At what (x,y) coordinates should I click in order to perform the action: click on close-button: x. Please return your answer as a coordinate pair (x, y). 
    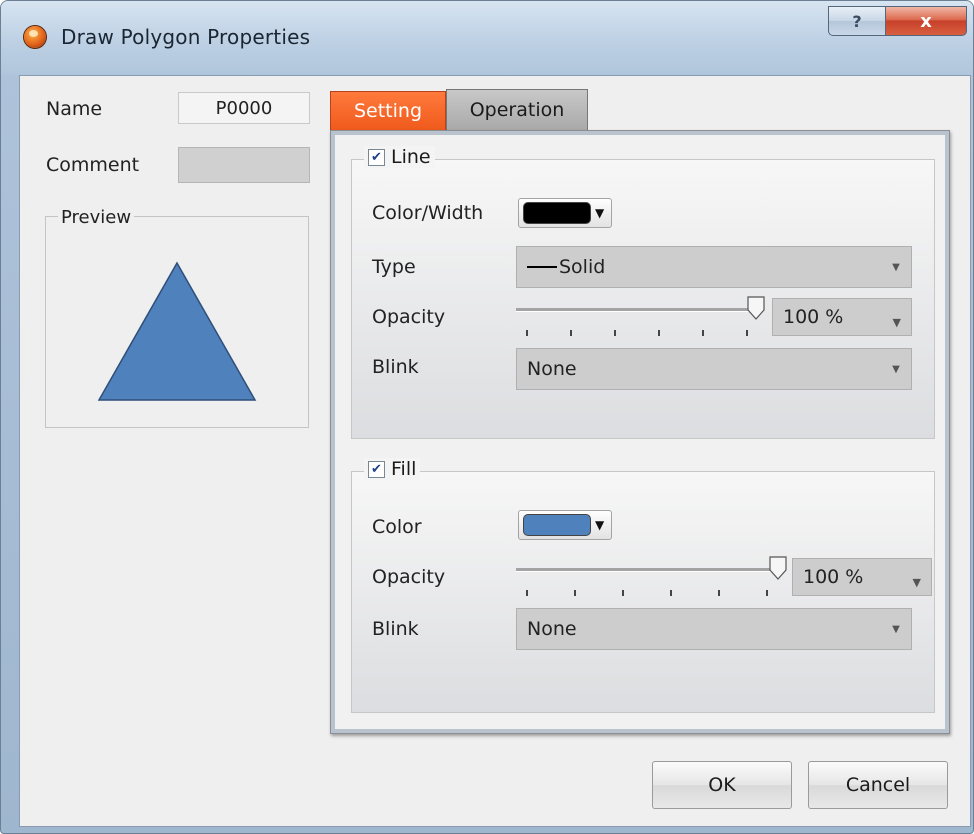
    Looking at the image, I should click on (926, 21).